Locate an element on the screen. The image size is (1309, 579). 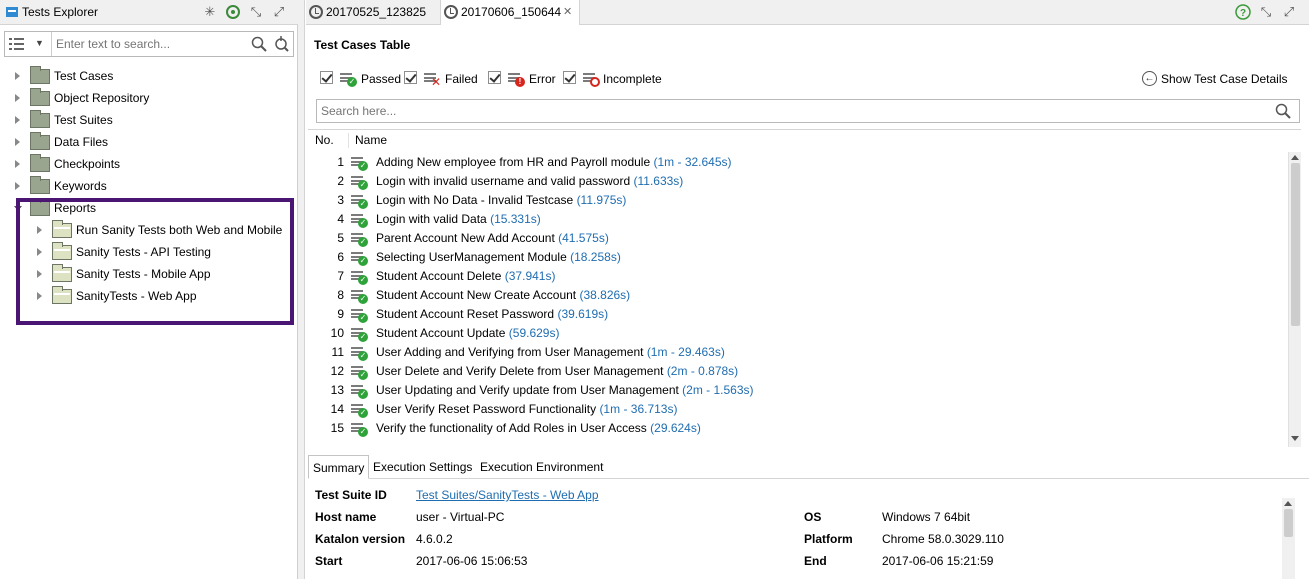
advanced-search-icon is located at coordinates (281, 44).